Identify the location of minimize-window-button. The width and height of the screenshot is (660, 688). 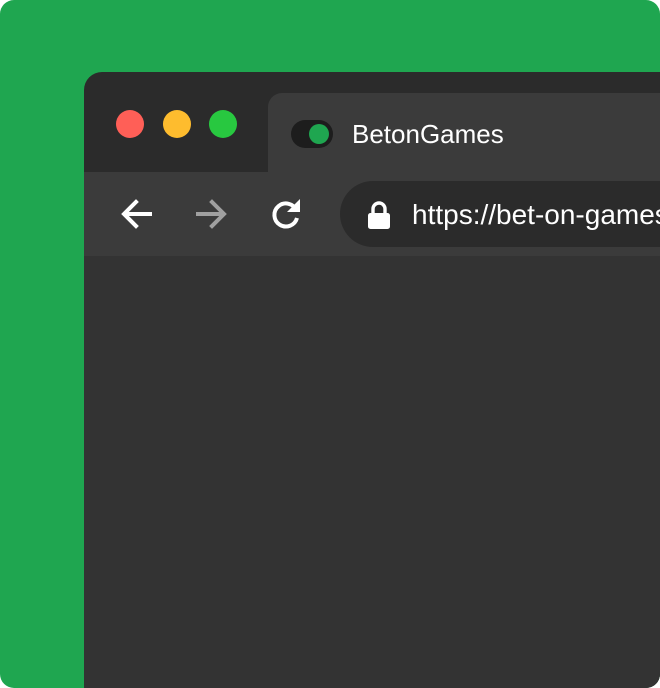
(177, 124).